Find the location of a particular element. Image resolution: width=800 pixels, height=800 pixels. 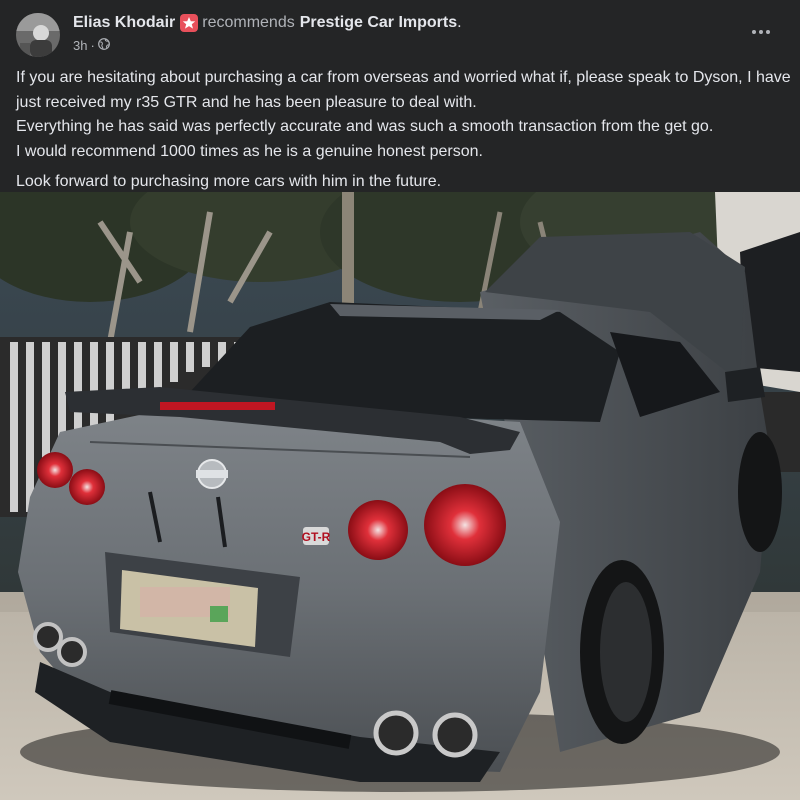

author-avatar is located at coordinates (38, 35).